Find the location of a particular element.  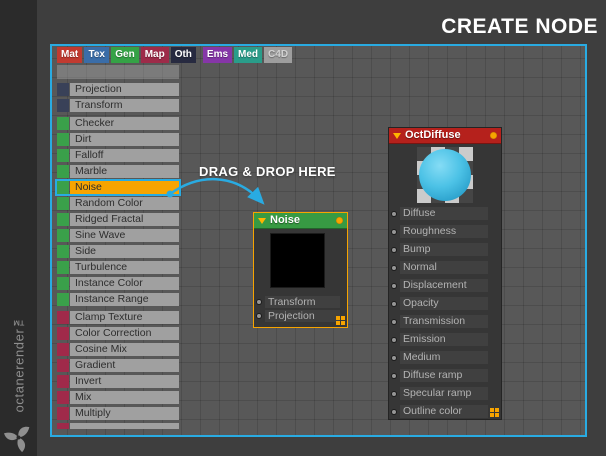

list-item-label: Transform is located at coordinates (124, 105).